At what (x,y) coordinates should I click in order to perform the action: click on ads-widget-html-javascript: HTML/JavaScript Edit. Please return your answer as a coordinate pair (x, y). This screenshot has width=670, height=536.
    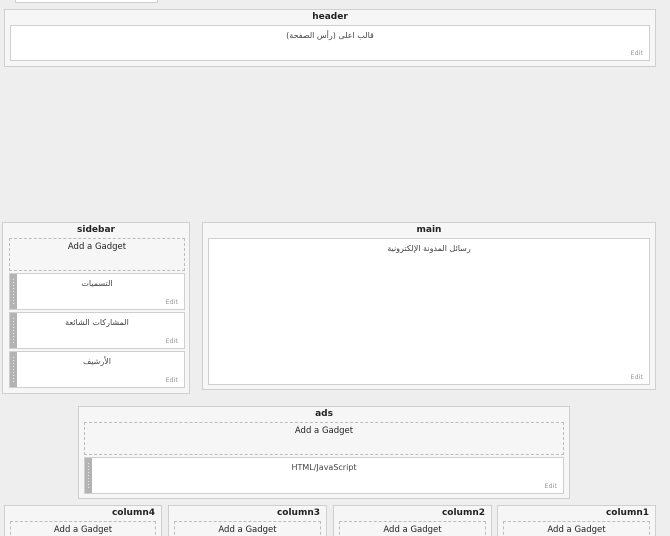
    Looking at the image, I should click on (324, 475).